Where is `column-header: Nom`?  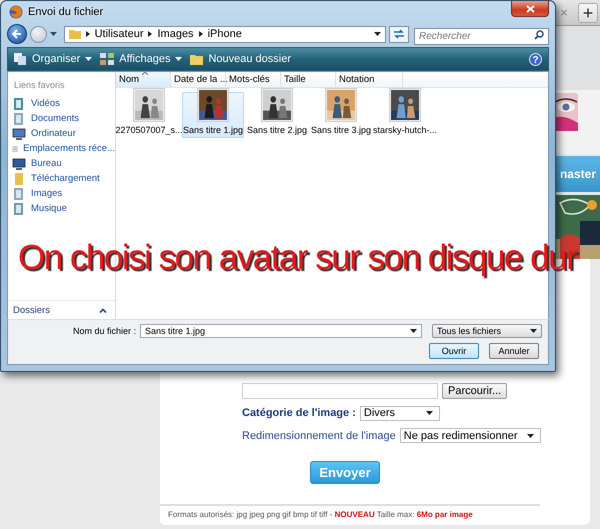 column-header: Nom is located at coordinates (143, 79).